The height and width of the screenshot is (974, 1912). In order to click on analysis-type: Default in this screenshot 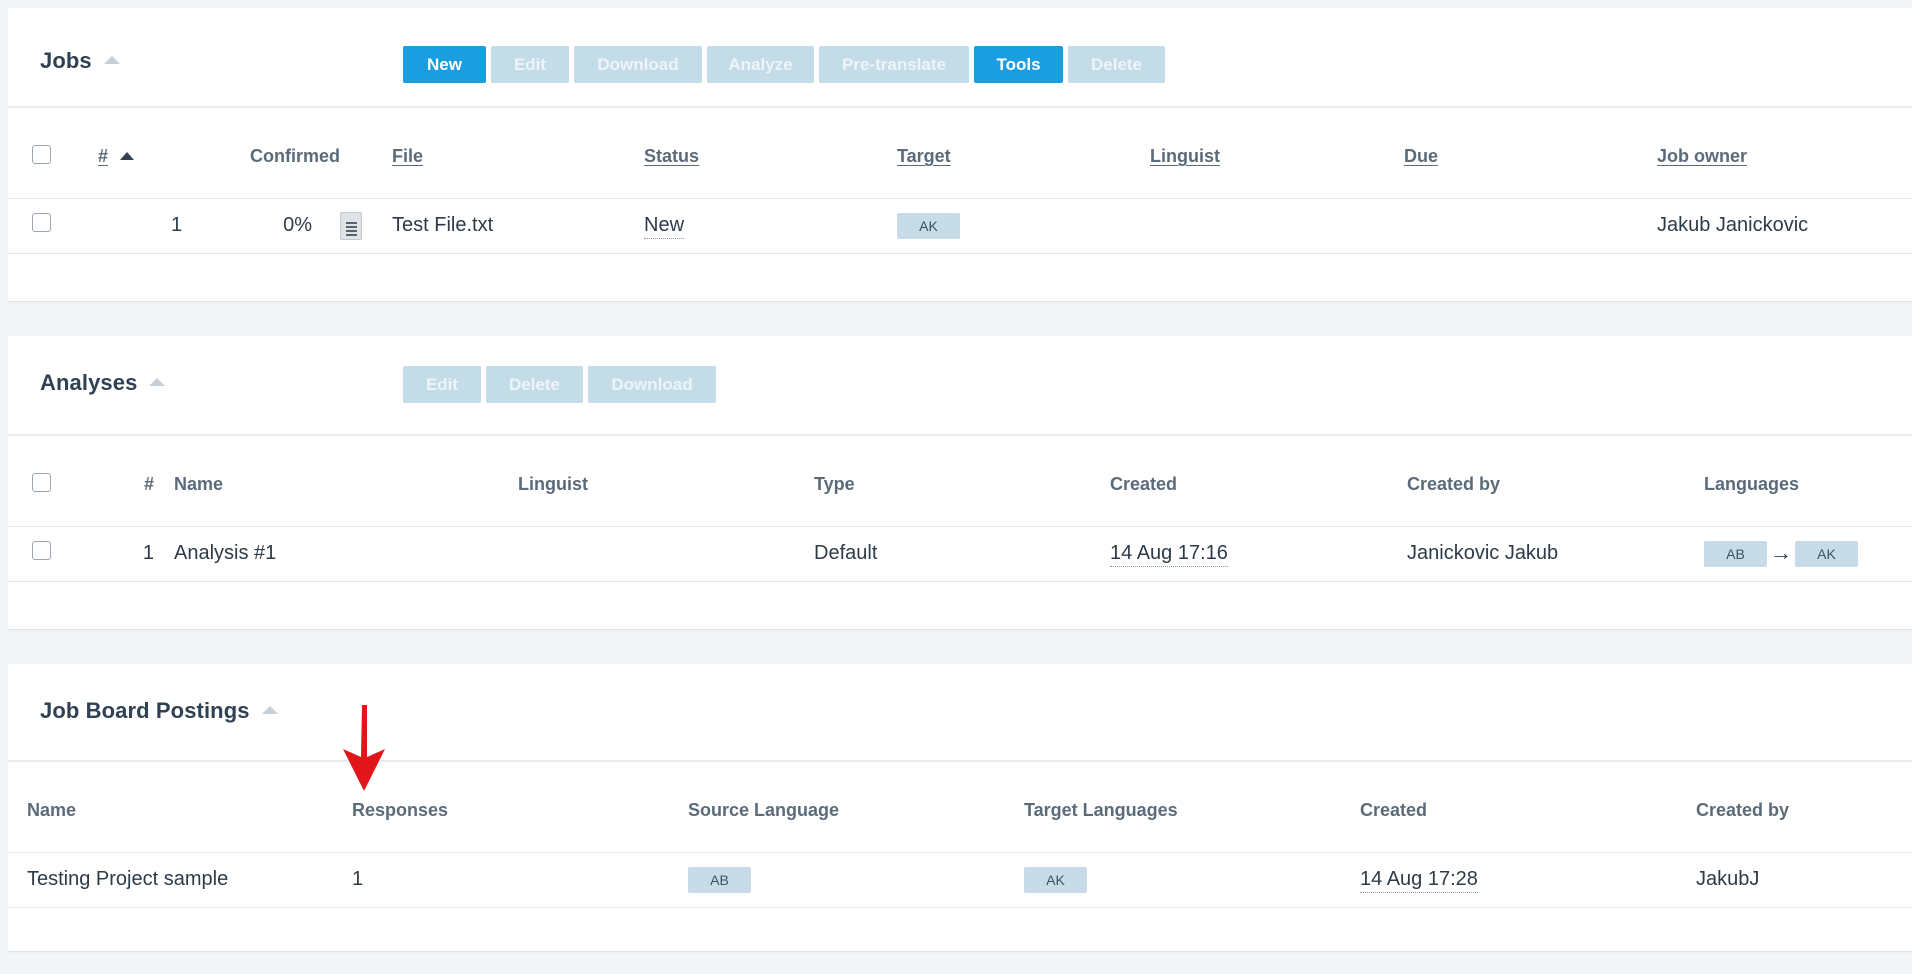, I will do `click(962, 554)`.